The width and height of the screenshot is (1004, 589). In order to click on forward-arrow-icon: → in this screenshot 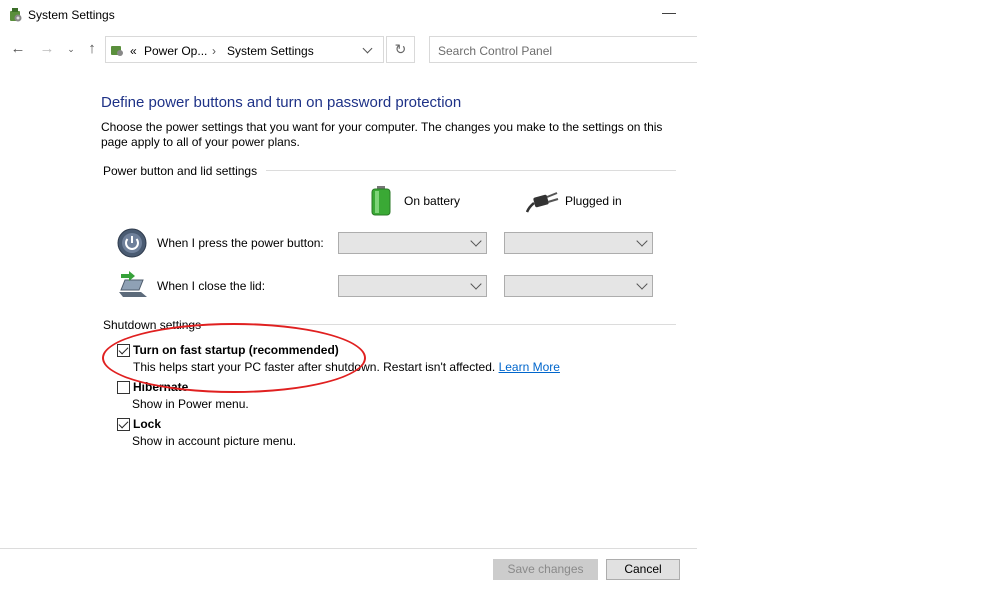, I will do `click(47, 49)`.